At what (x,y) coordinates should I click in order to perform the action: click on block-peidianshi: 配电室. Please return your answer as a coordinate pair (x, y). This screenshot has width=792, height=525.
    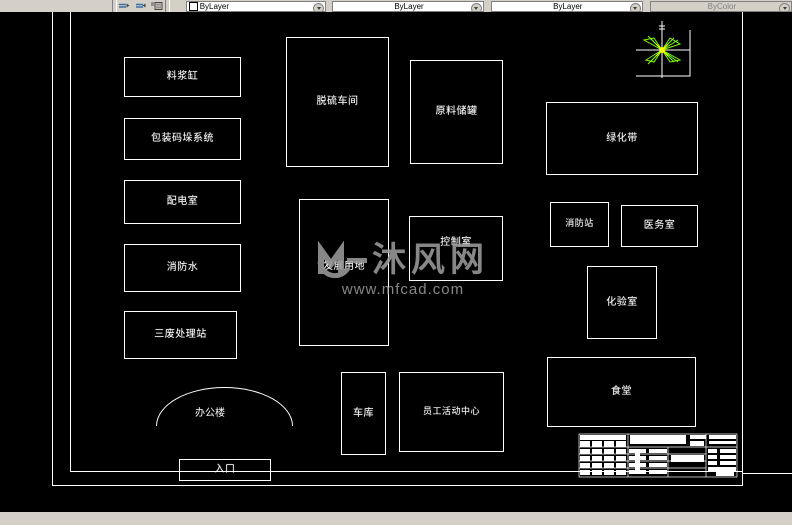
    Looking at the image, I should click on (182, 202).